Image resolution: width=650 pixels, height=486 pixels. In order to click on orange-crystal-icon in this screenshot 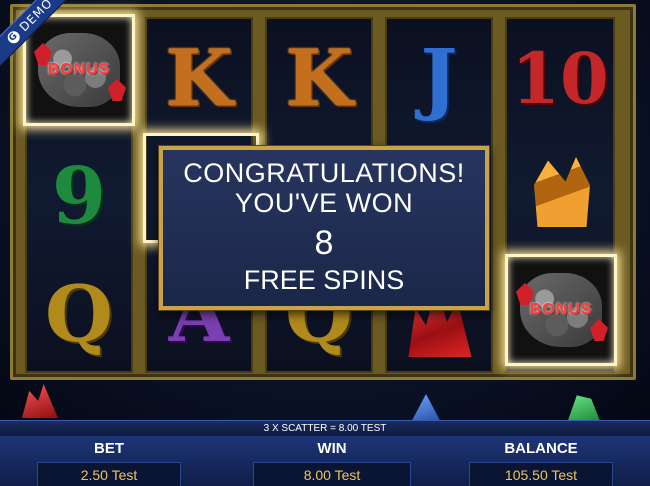, I will do `click(562, 192)`.